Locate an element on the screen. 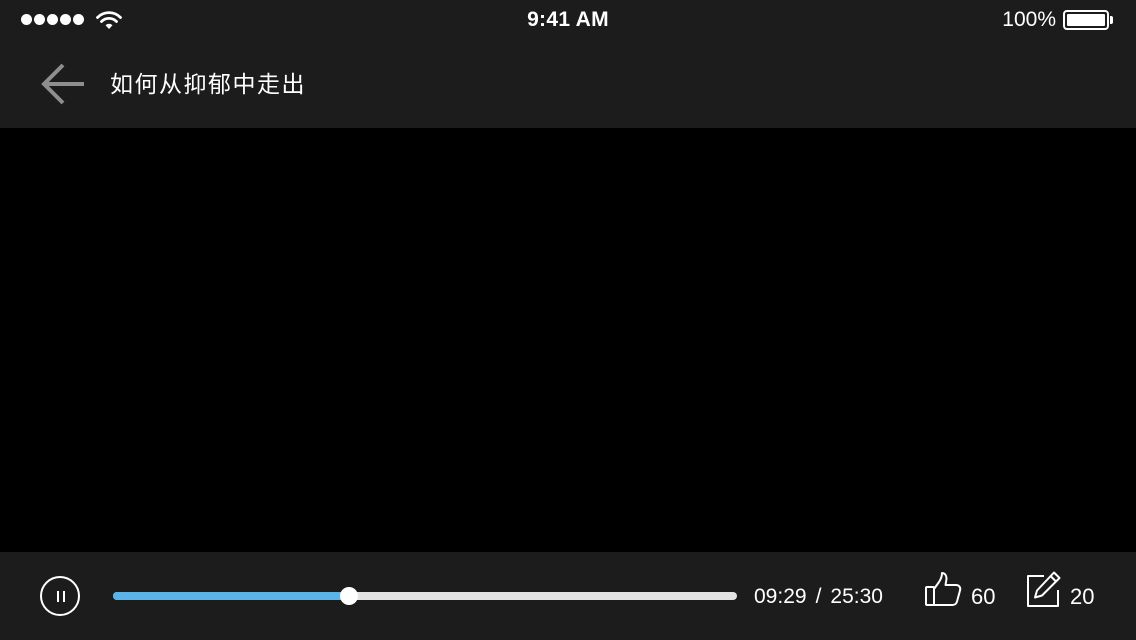 The image size is (1136, 640). comment-button is located at coordinates (1044, 590).